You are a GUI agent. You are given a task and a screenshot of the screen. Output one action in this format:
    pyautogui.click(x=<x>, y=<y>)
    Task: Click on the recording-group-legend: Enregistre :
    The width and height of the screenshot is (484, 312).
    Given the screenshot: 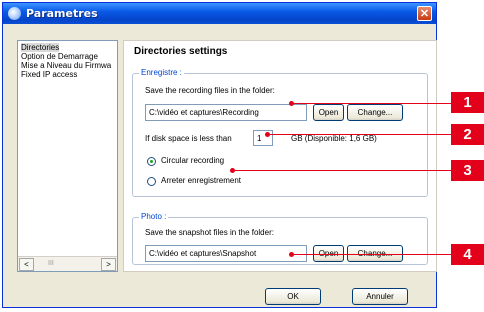 What is the action you would take?
    pyautogui.click(x=161, y=72)
    